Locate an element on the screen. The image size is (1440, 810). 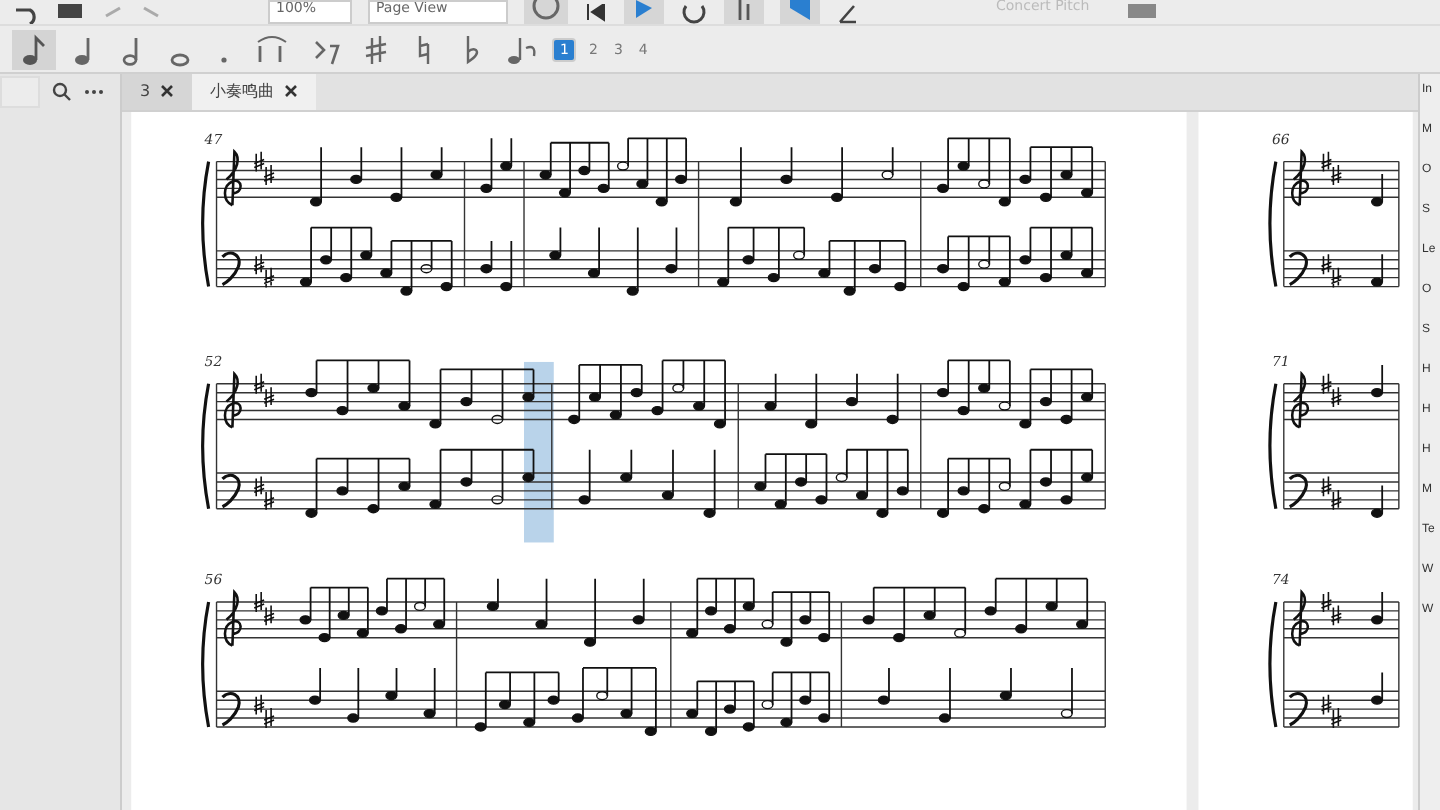
search-icon is located at coordinates (62, 92).